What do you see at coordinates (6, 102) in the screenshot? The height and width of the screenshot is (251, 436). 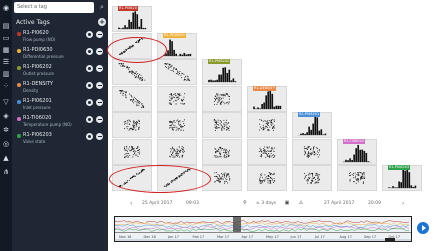 I see `filter-icon: ▽` at bounding box center [6, 102].